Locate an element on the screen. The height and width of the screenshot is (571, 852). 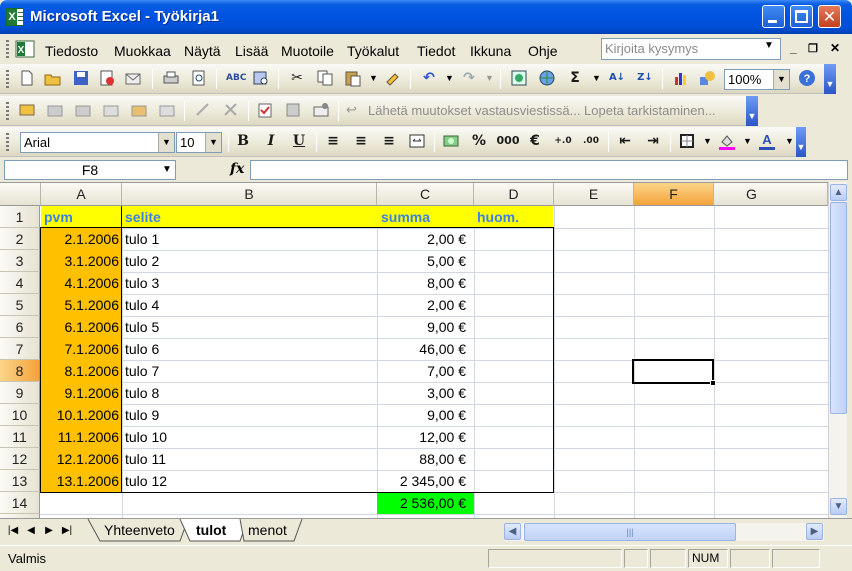
email-button is located at coordinates (133, 78).